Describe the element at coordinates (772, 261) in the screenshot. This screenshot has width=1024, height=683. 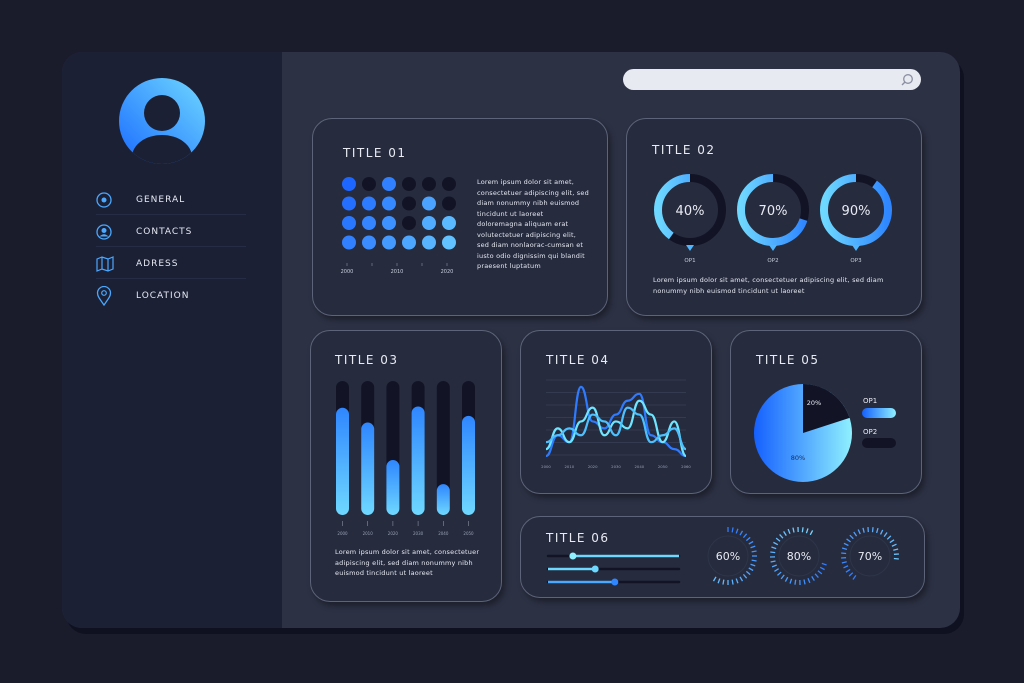
I see `donut-label: OP2` at that location.